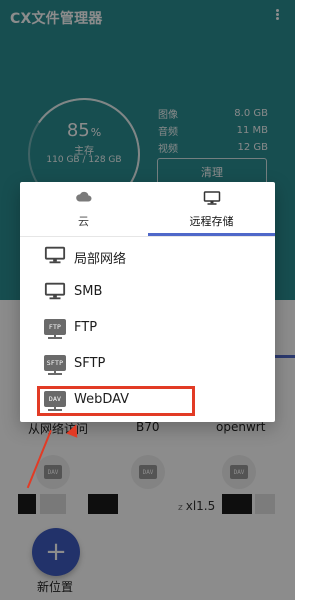  What do you see at coordinates (88, 291) in the screenshot?
I see `item-label: SMB` at bounding box center [88, 291].